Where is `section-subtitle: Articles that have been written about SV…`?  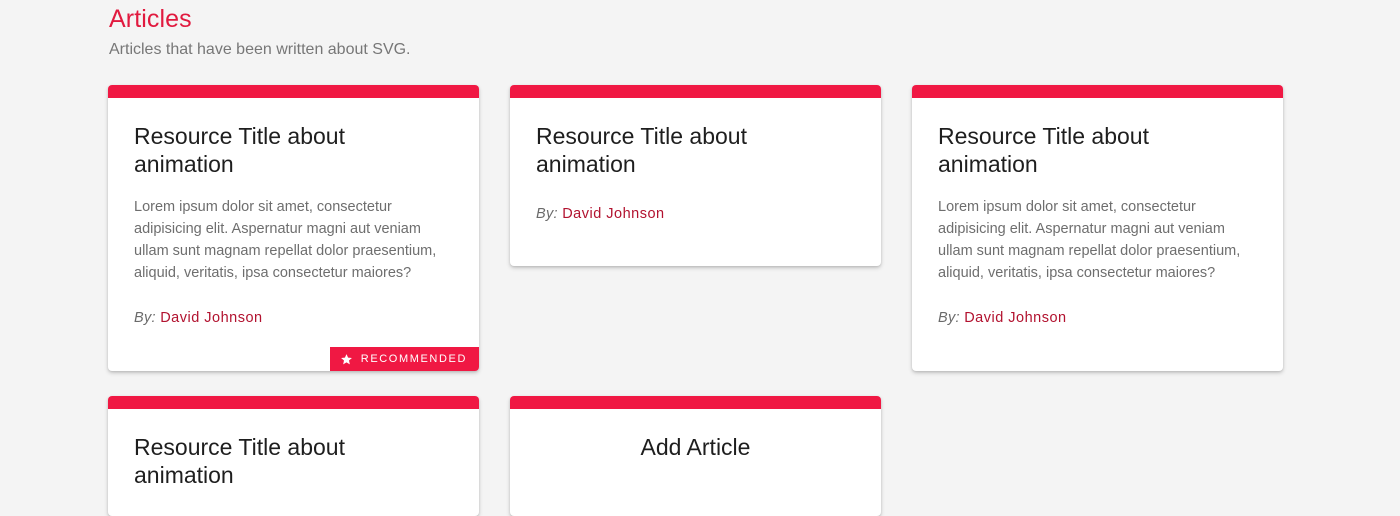 section-subtitle: Articles that have been written about SV… is located at coordinates (260, 49).